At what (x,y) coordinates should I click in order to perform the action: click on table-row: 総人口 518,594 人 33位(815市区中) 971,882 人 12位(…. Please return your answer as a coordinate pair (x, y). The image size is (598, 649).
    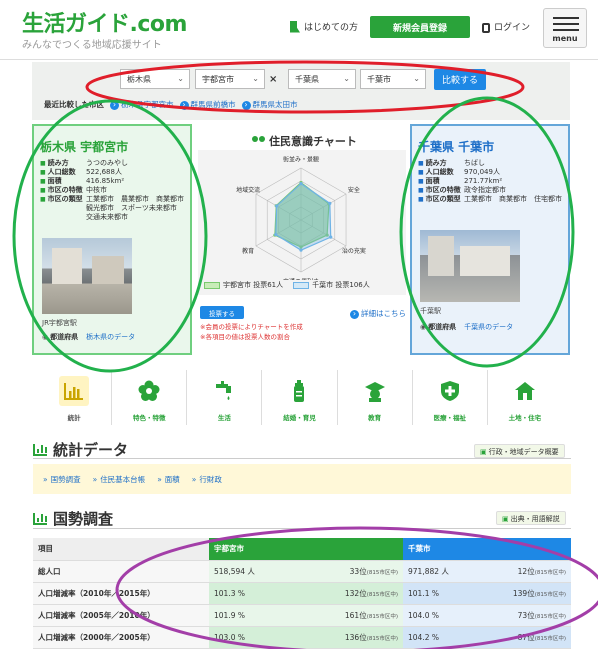
    Looking at the image, I should click on (302, 571).